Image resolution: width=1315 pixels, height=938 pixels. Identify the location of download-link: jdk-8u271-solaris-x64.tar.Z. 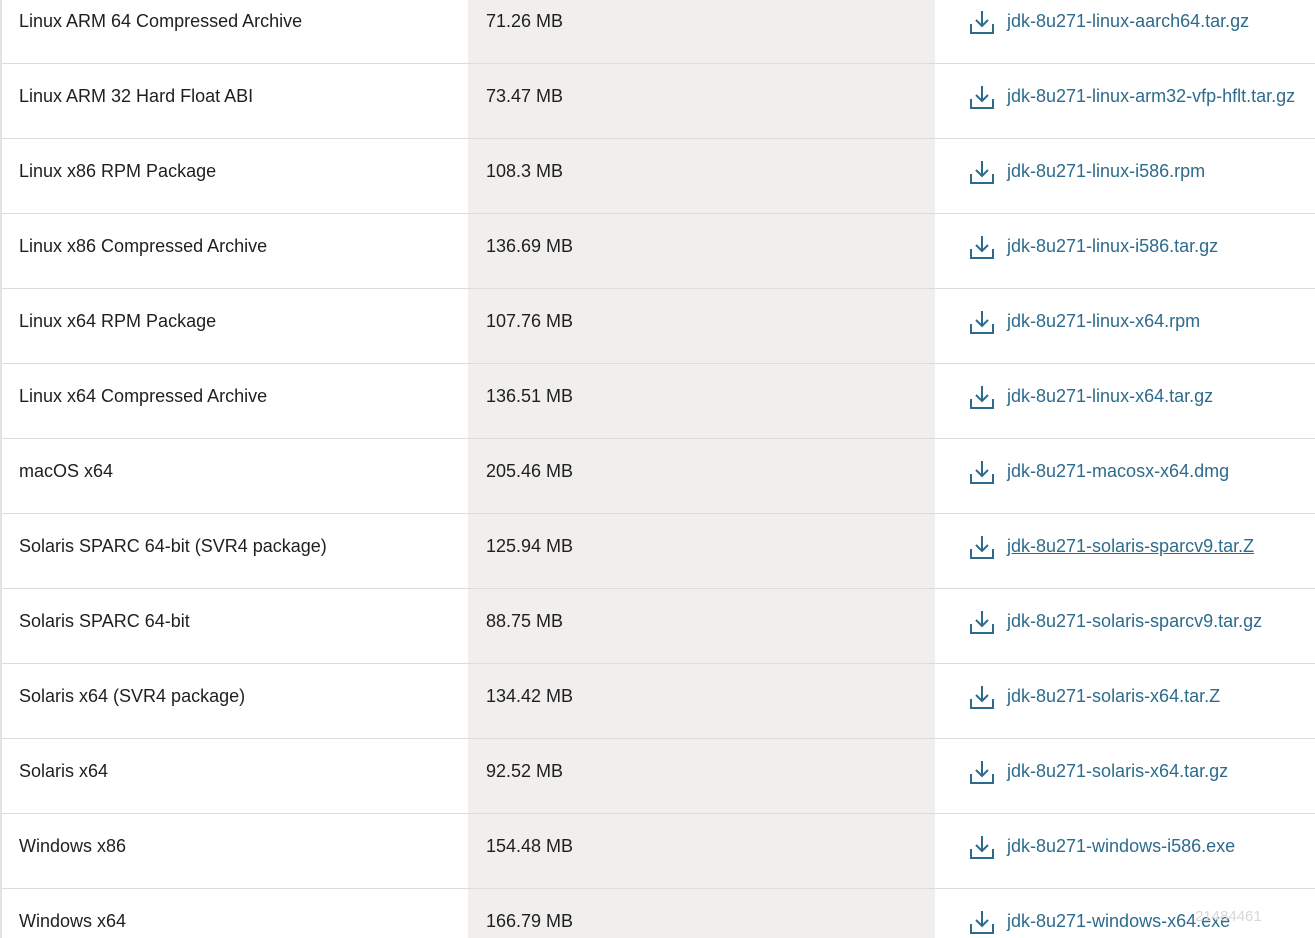
(1113, 696).